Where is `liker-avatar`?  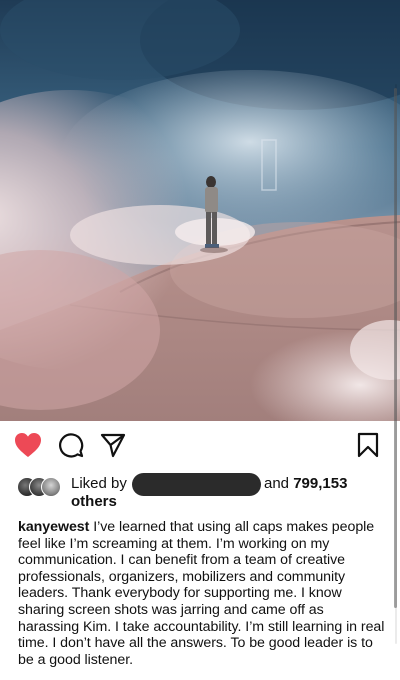
liker-avatar is located at coordinates (51, 487).